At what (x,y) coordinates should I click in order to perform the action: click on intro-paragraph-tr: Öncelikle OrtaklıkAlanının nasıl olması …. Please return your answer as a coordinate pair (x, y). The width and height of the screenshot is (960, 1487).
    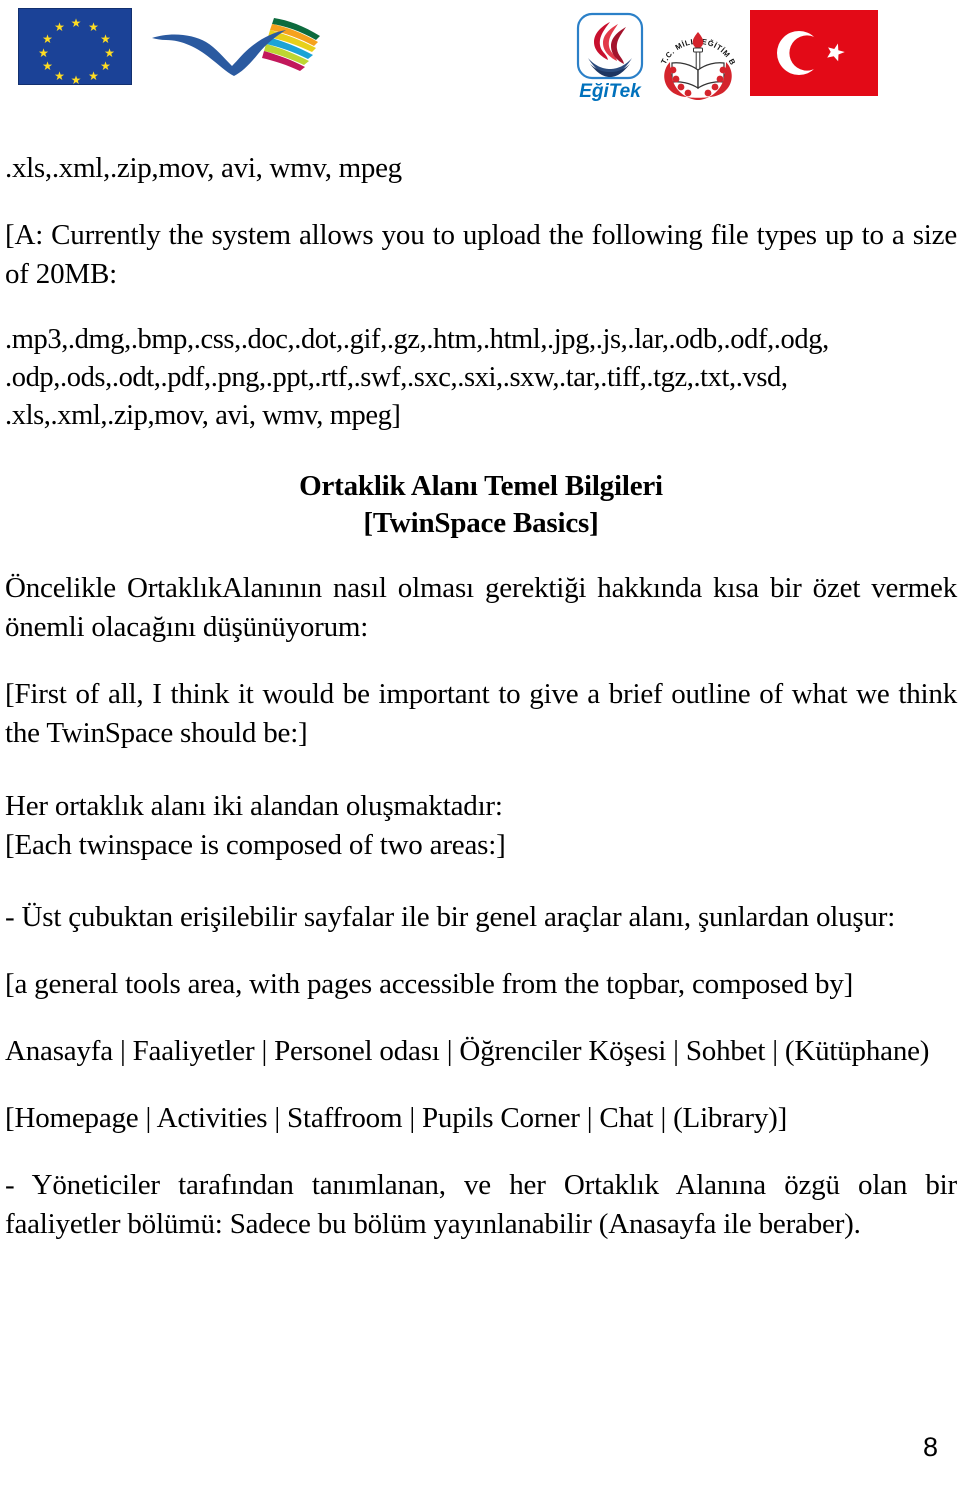
    Looking at the image, I should click on (481, 608).